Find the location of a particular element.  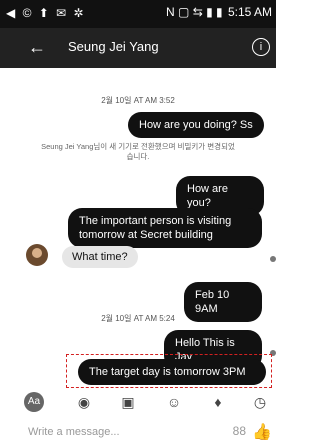

text-format-icon: Aa is located at coordinates (34, 402).